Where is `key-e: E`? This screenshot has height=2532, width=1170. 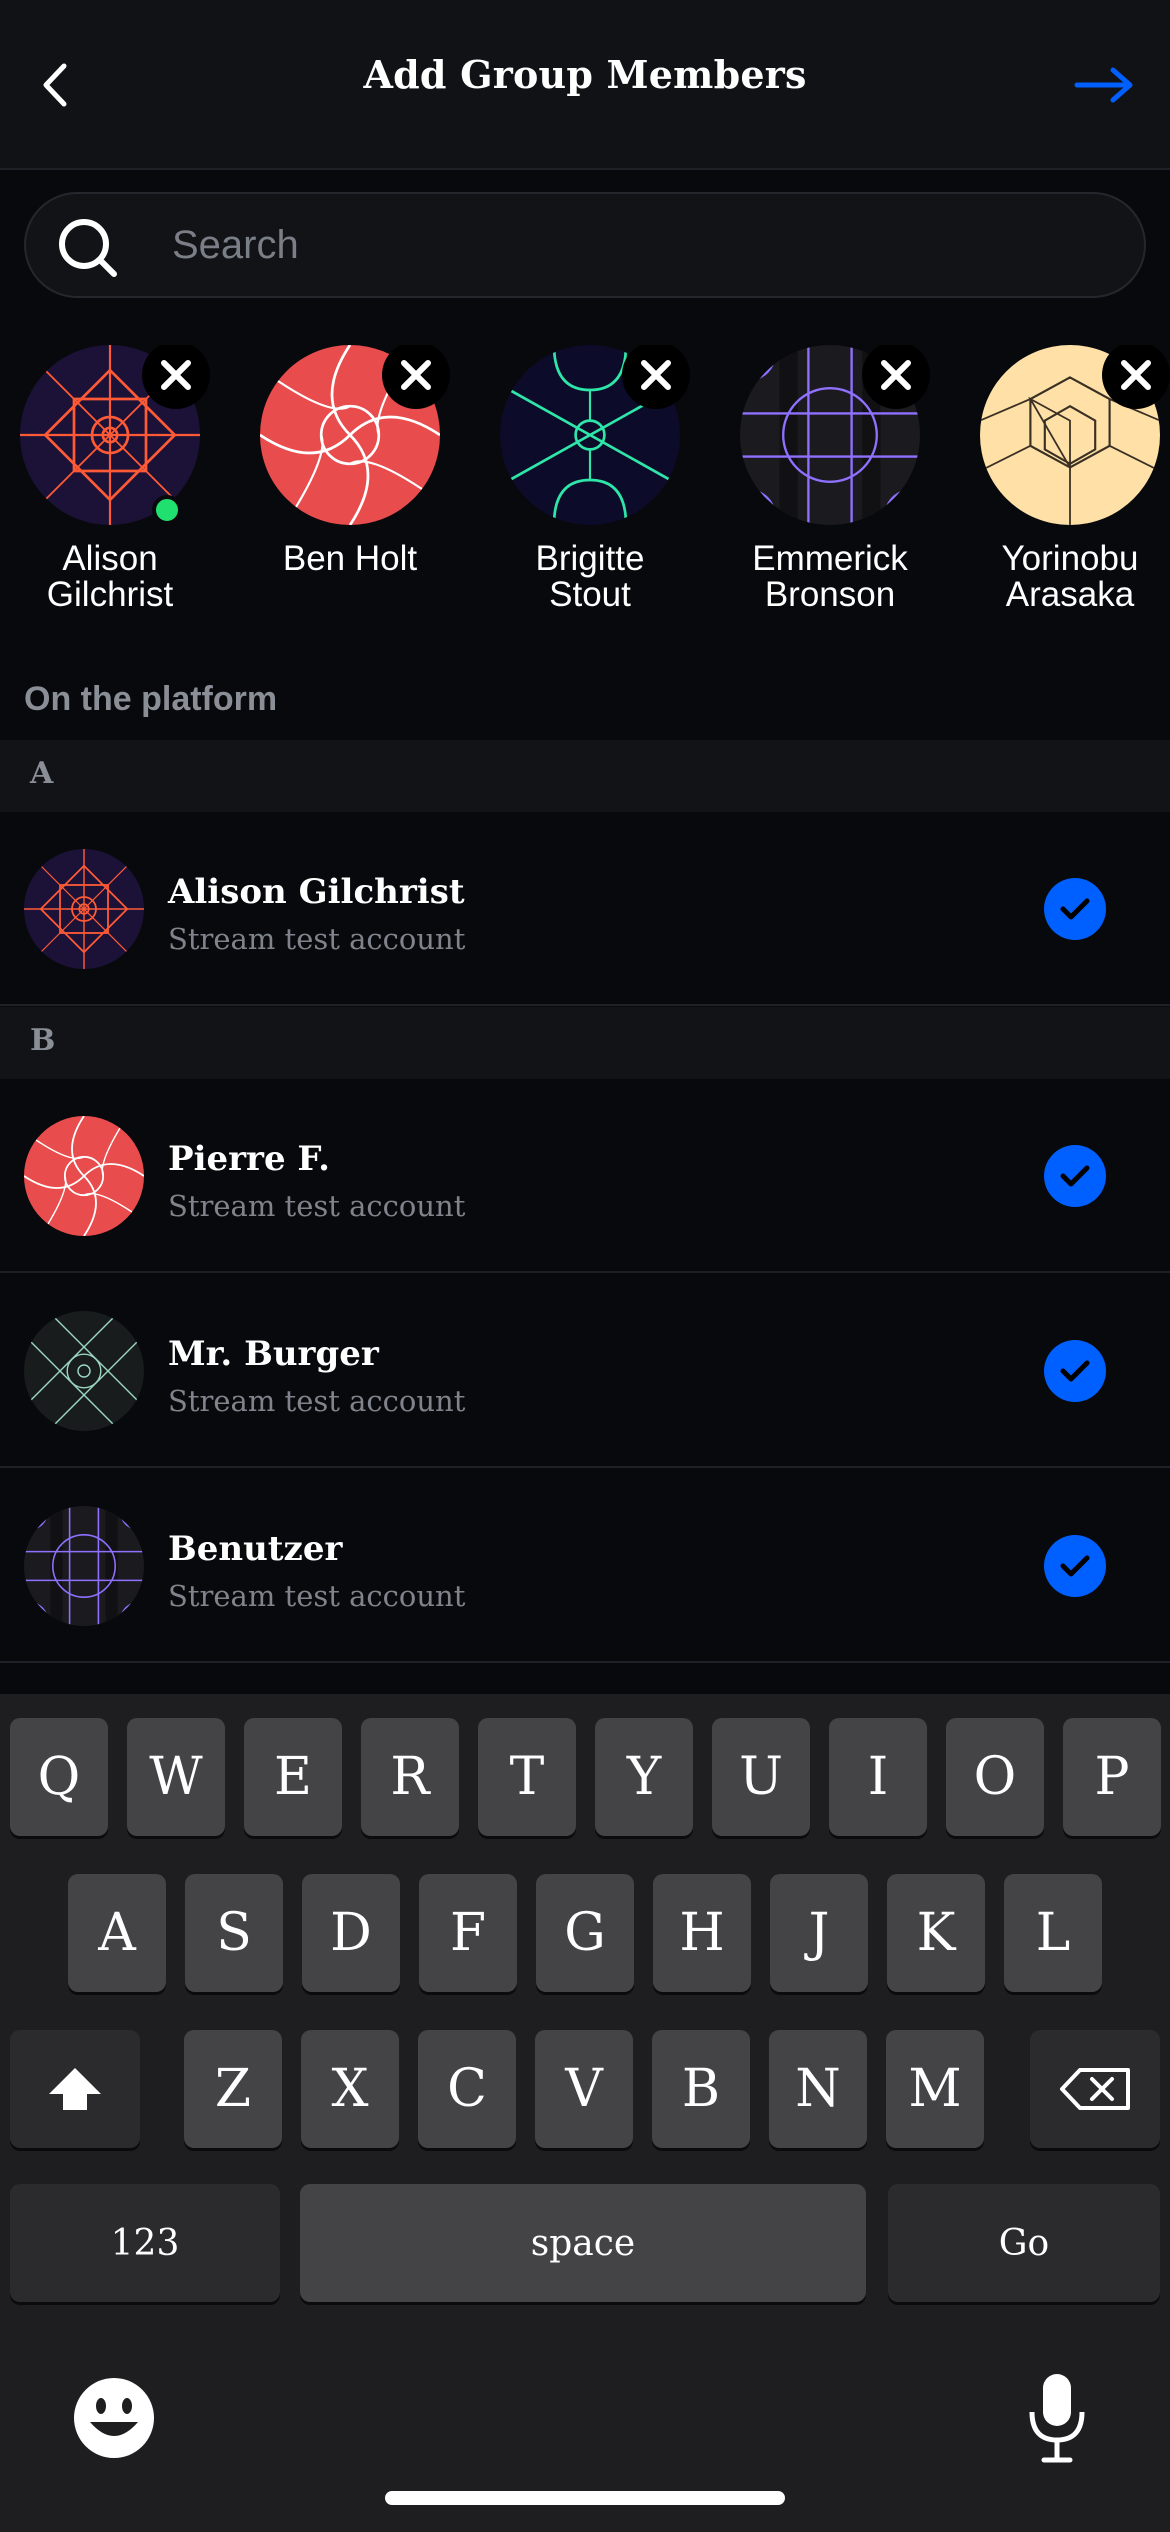
key-e: E is located at coordinates (293, 1777).